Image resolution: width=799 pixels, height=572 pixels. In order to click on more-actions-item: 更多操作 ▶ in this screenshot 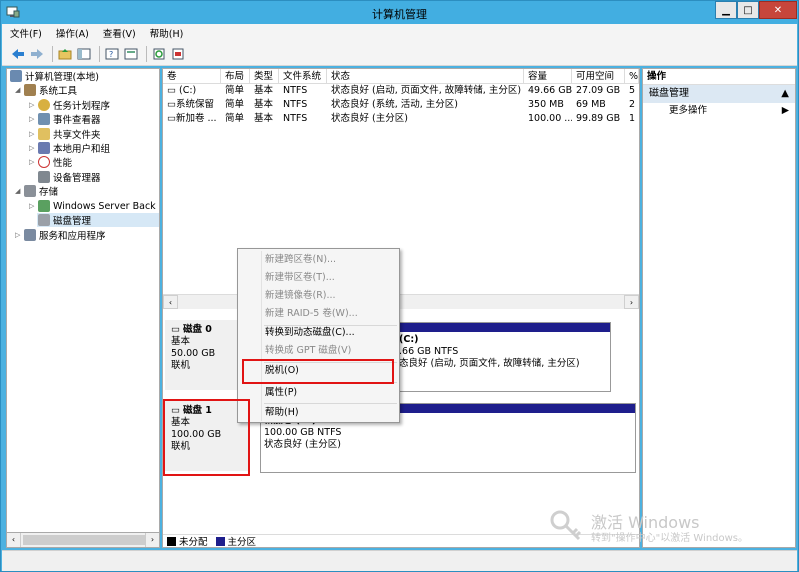, I will do `click(719, 111)`.